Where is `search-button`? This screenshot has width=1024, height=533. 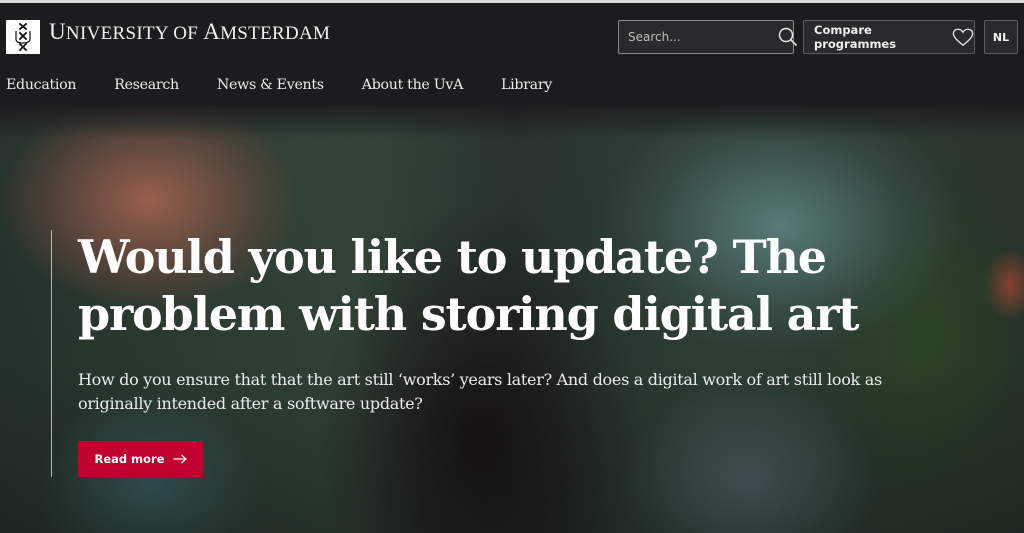 search-button is located at coordinates (788, 37).